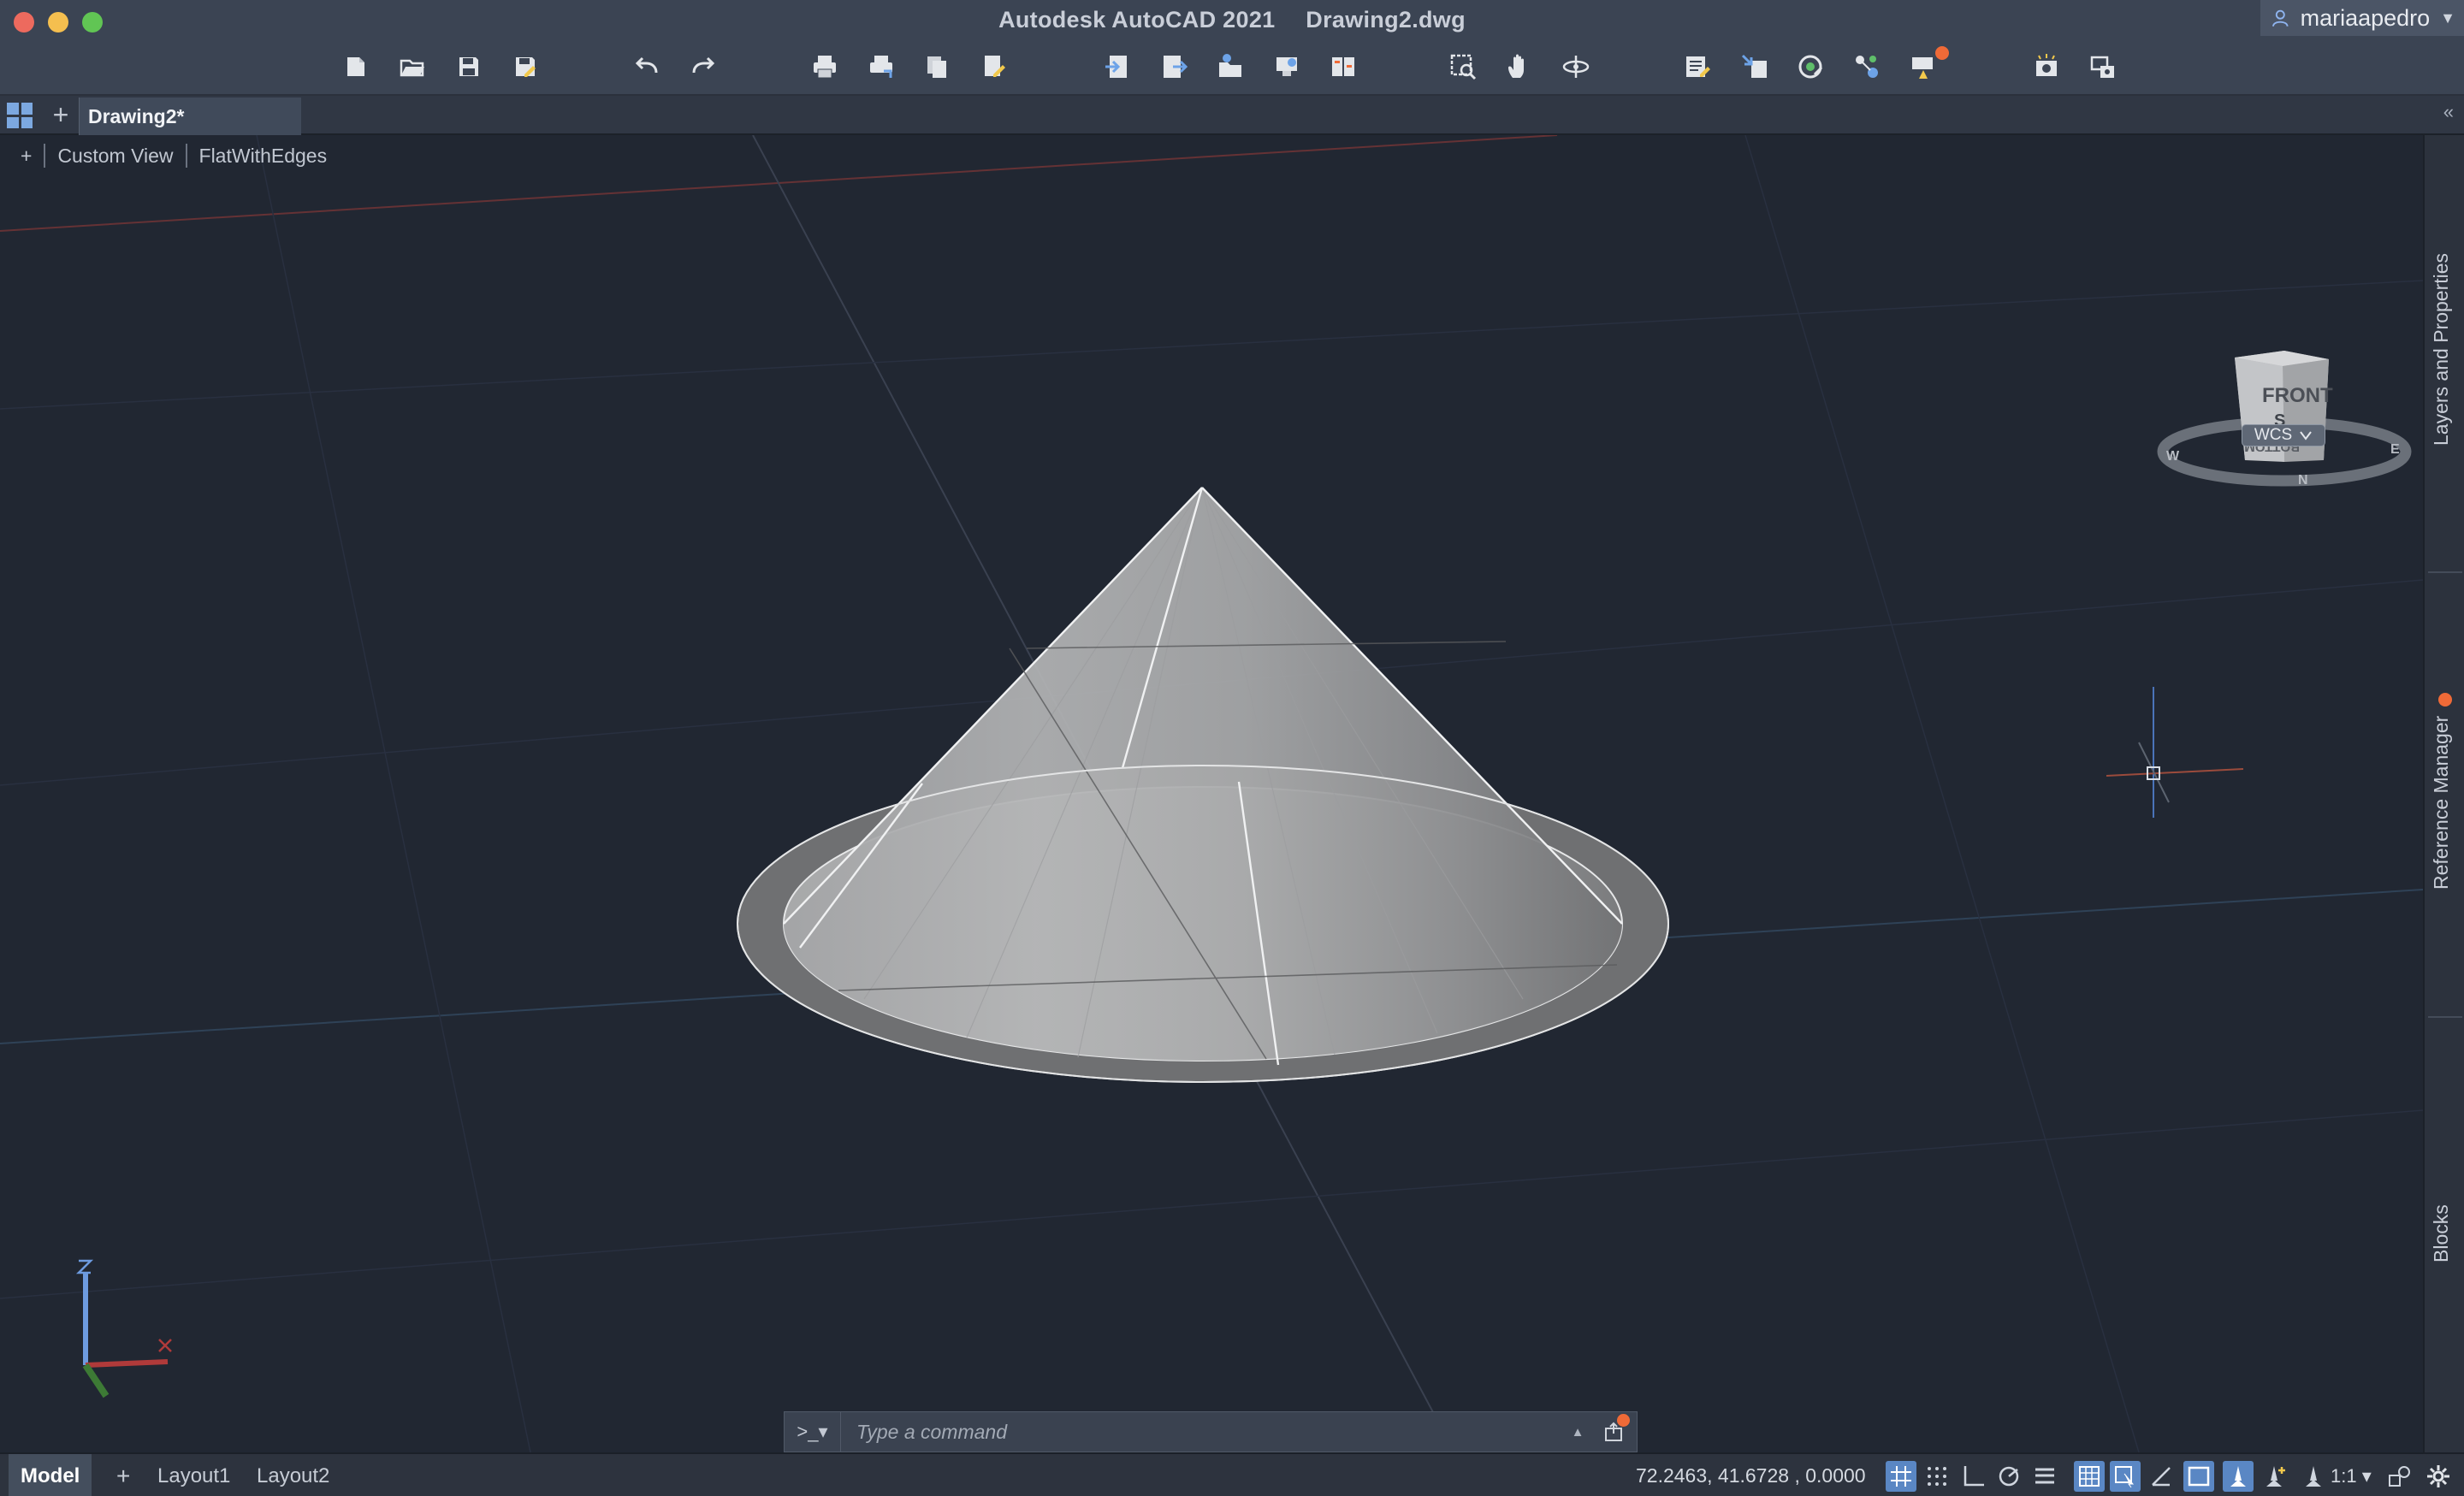  Describe the element at coordinates (2445, 803) in the screenshot. I see `palette-tab-reference-manager: Reference Manager` at that location.